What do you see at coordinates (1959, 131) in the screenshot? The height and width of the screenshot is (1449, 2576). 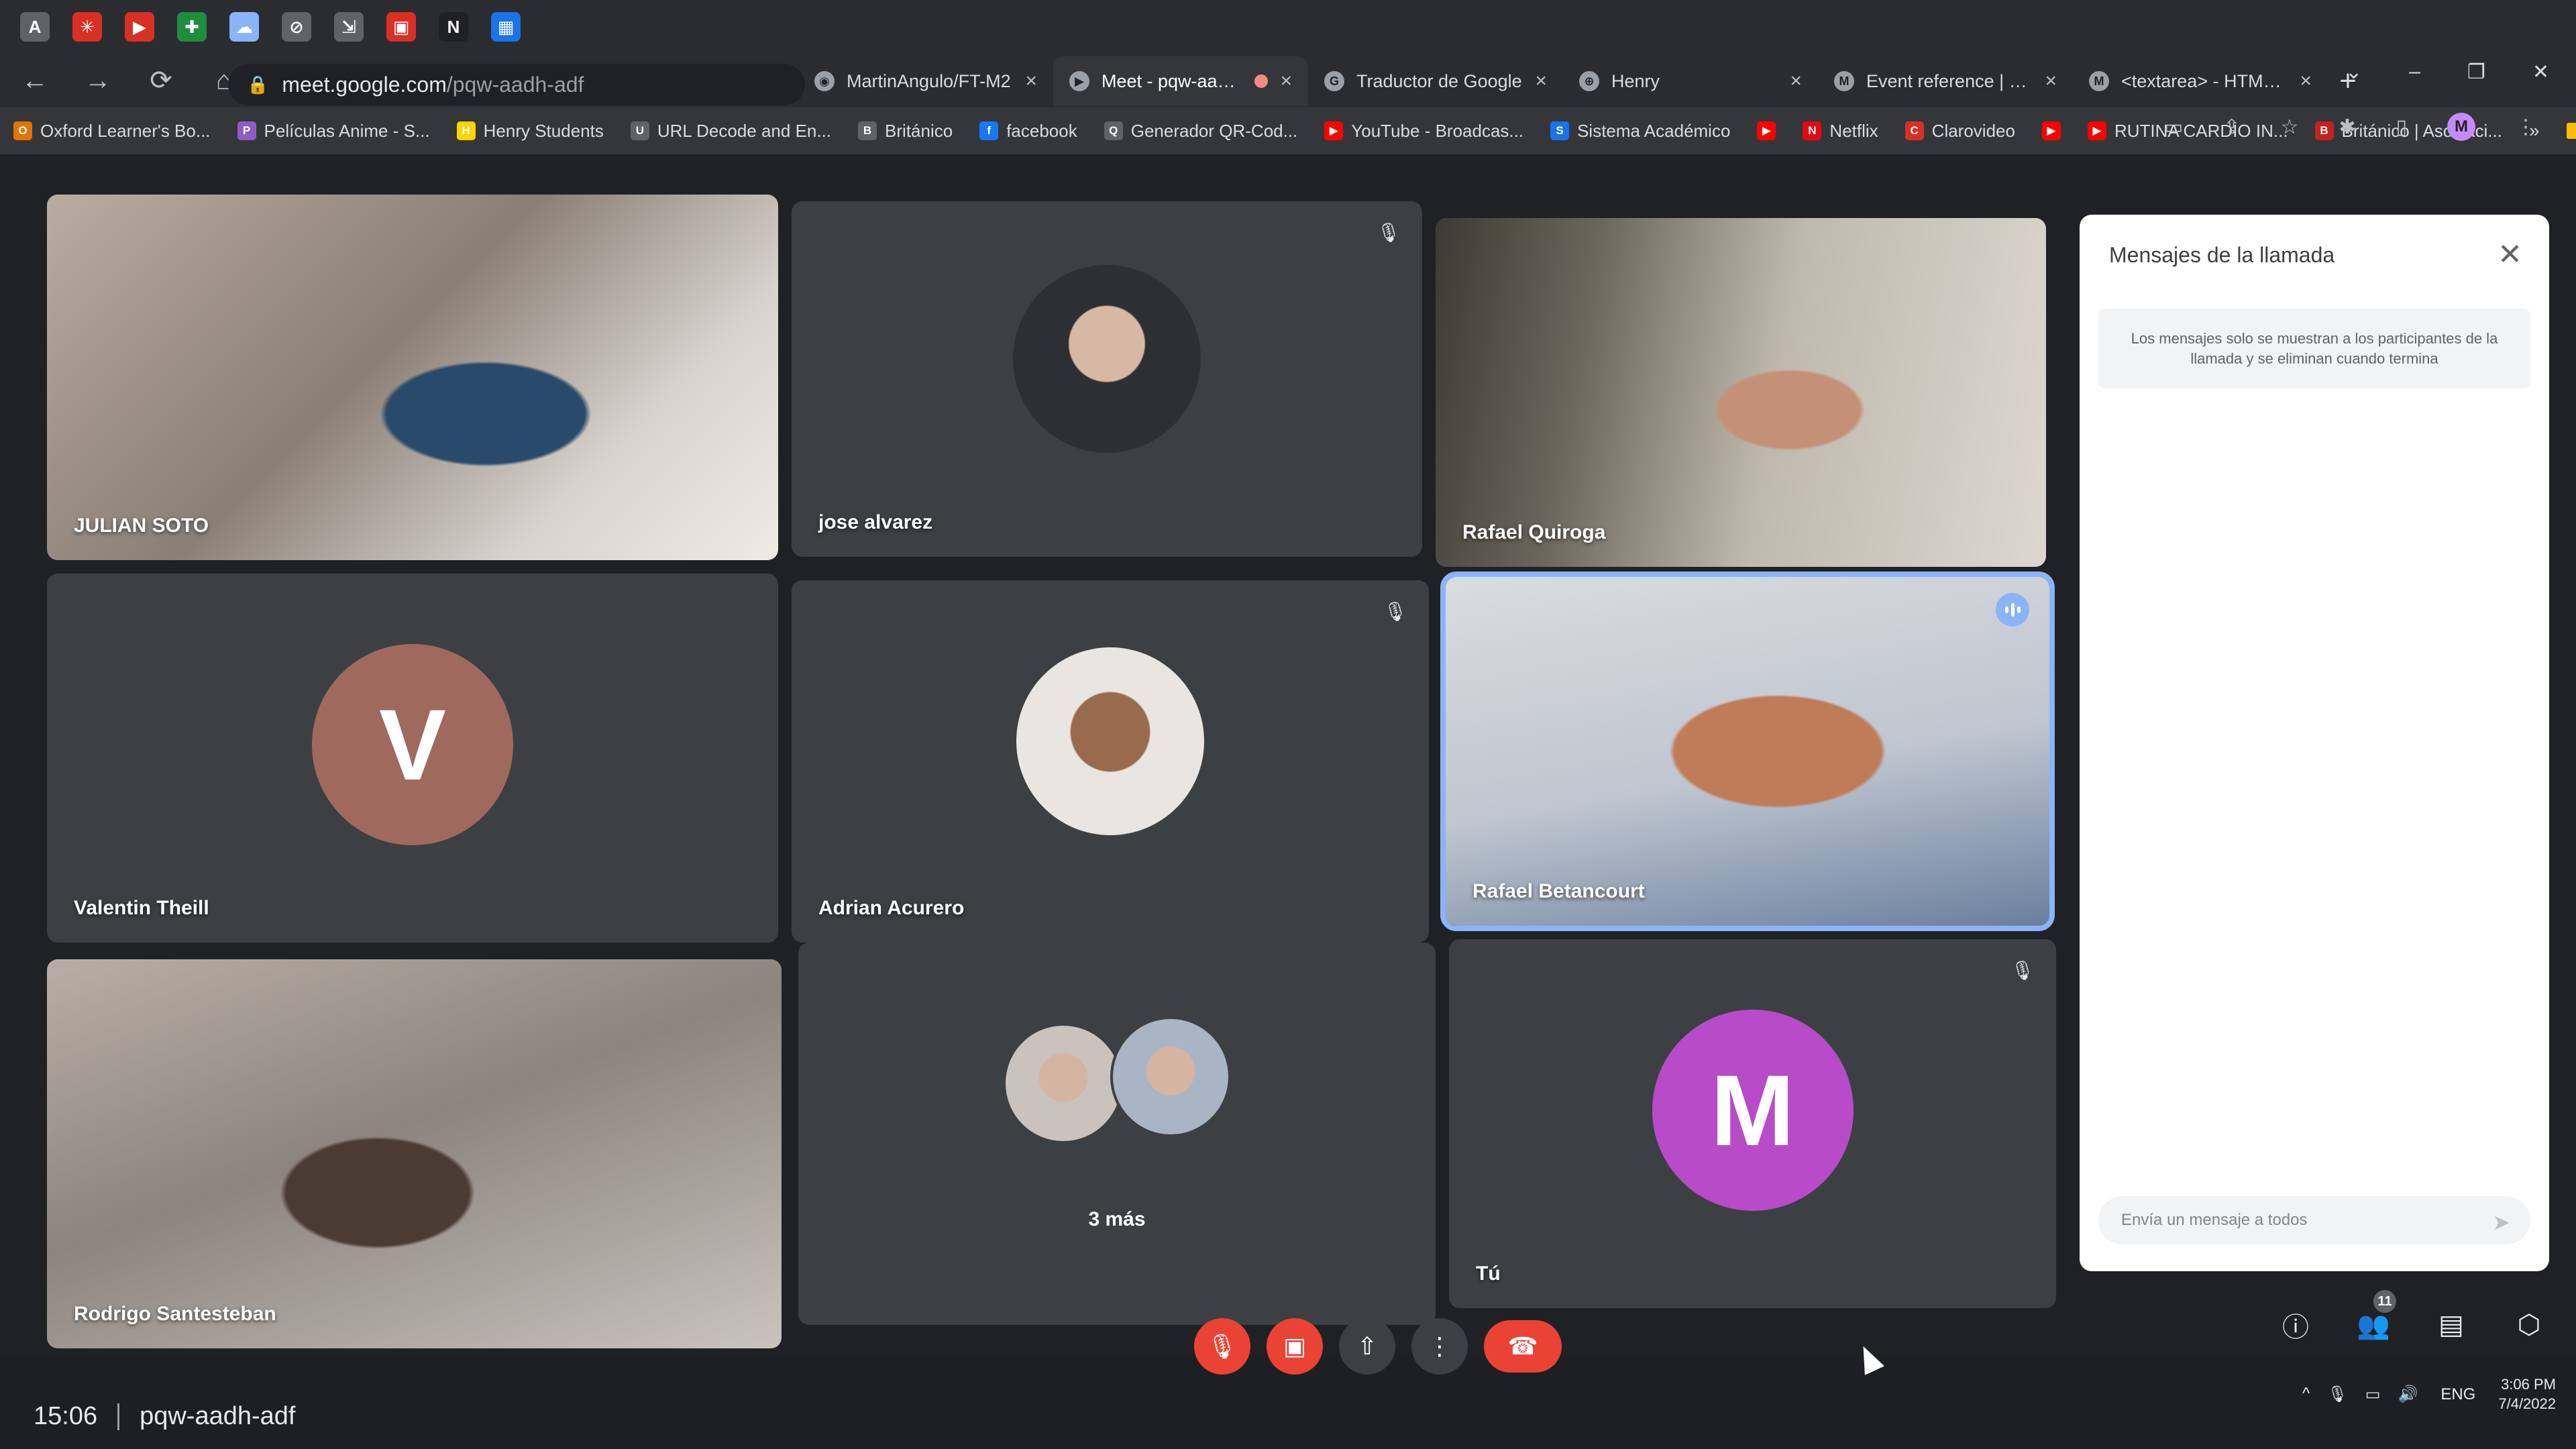 I see `bookmark-item: C Clarovideo` at bounding box center [1959, 131].